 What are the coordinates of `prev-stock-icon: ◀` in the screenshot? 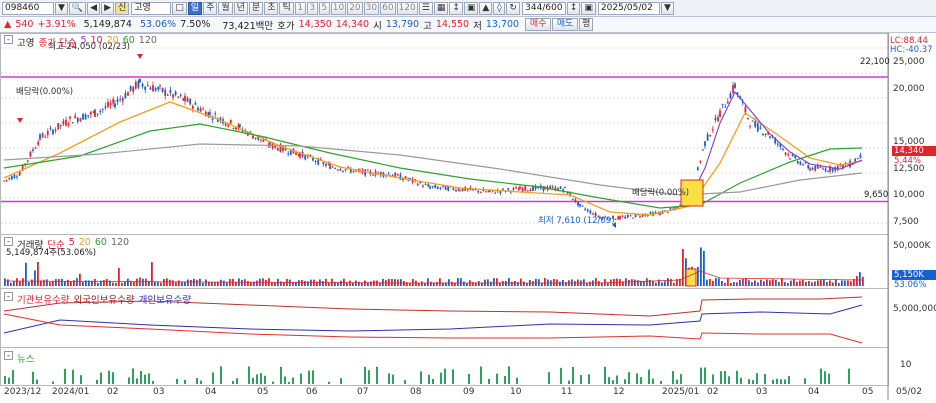 It's located at (94, 8).